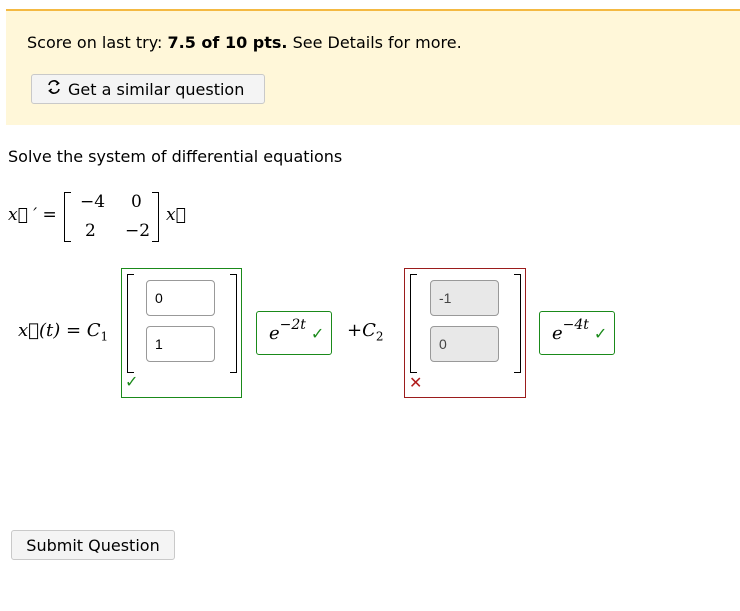 Image resolution: width=740 pixels, height=611 pixels. Describe the element at coordinates (104, 336) in the screenshot. I see `c1-subscript: 1` at that location.